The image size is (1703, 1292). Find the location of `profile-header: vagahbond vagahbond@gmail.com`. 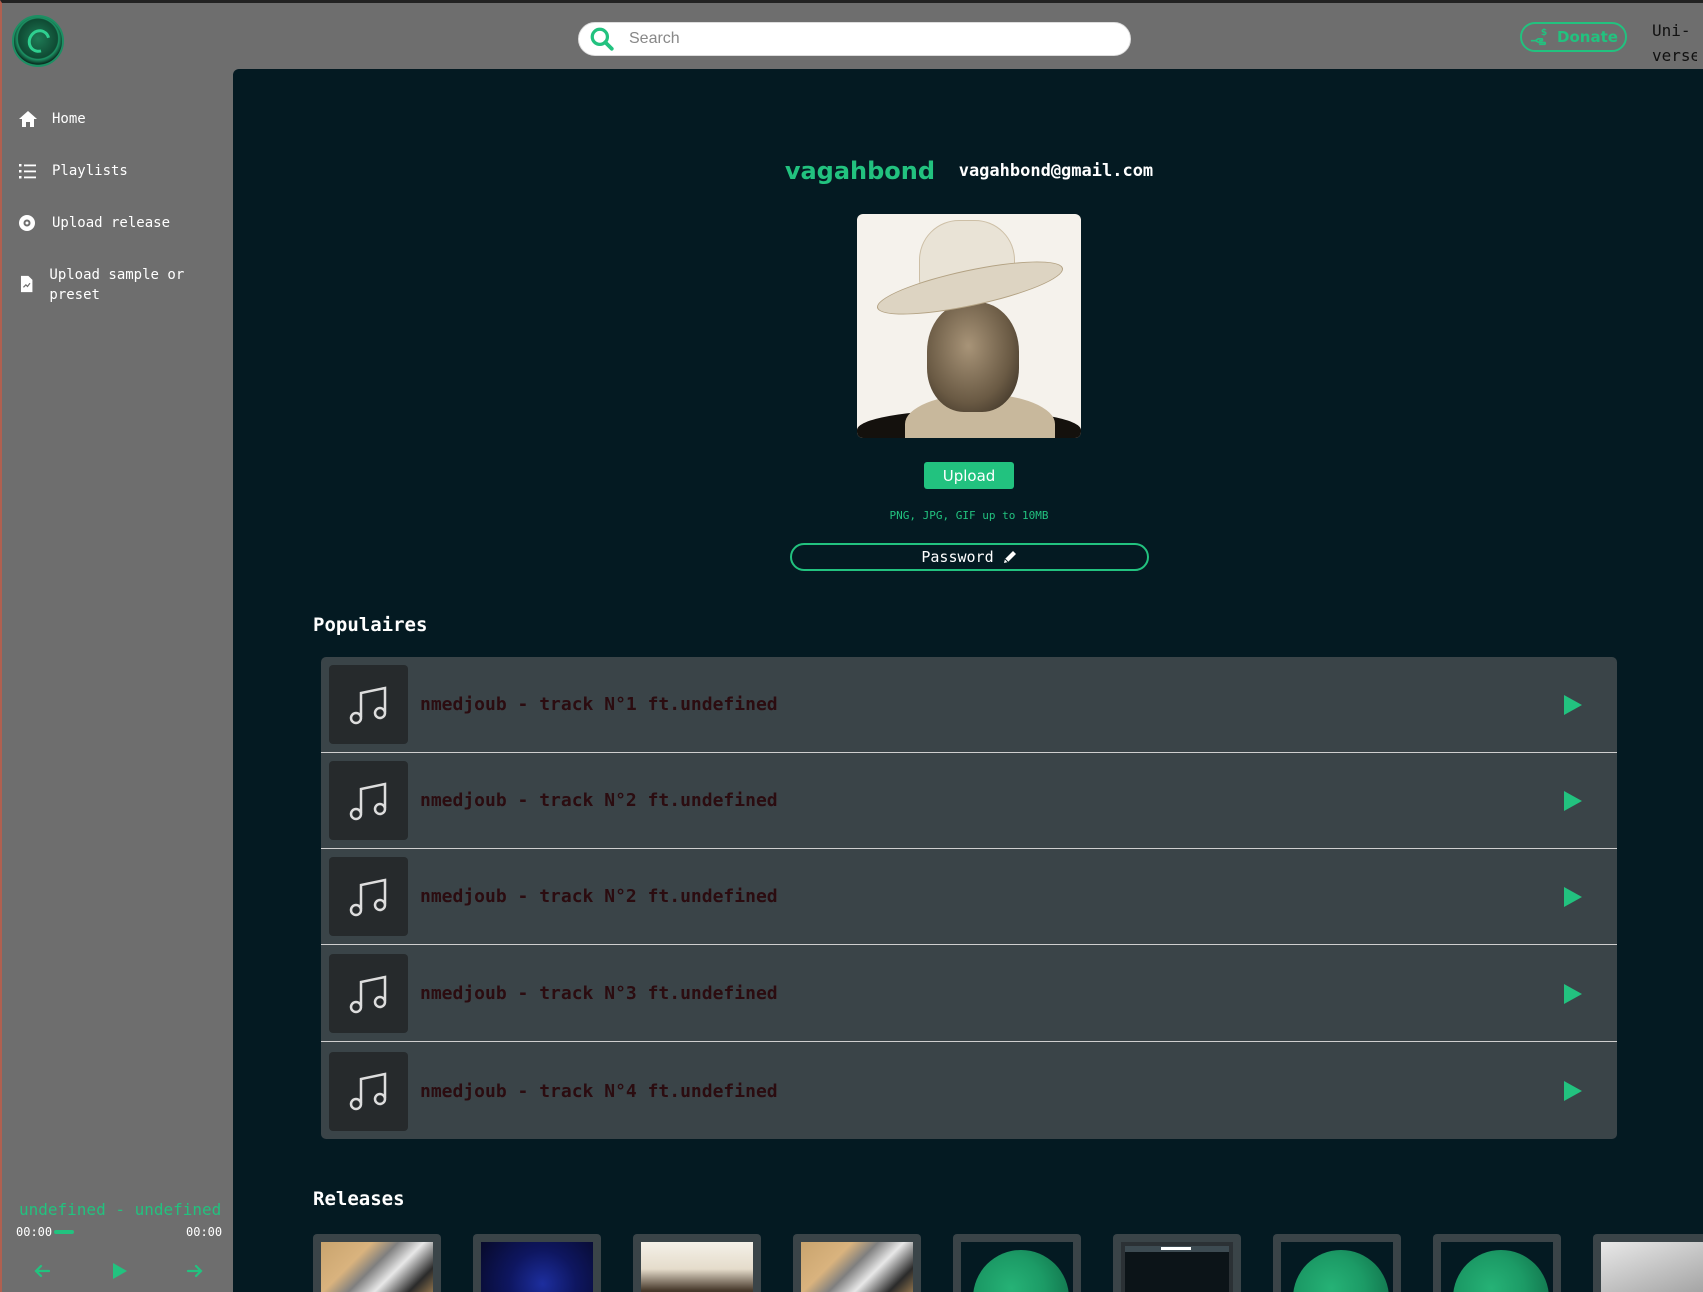

profile-header: vagahbond vagahbond@gmail.com is located at coordinates (968, 171).